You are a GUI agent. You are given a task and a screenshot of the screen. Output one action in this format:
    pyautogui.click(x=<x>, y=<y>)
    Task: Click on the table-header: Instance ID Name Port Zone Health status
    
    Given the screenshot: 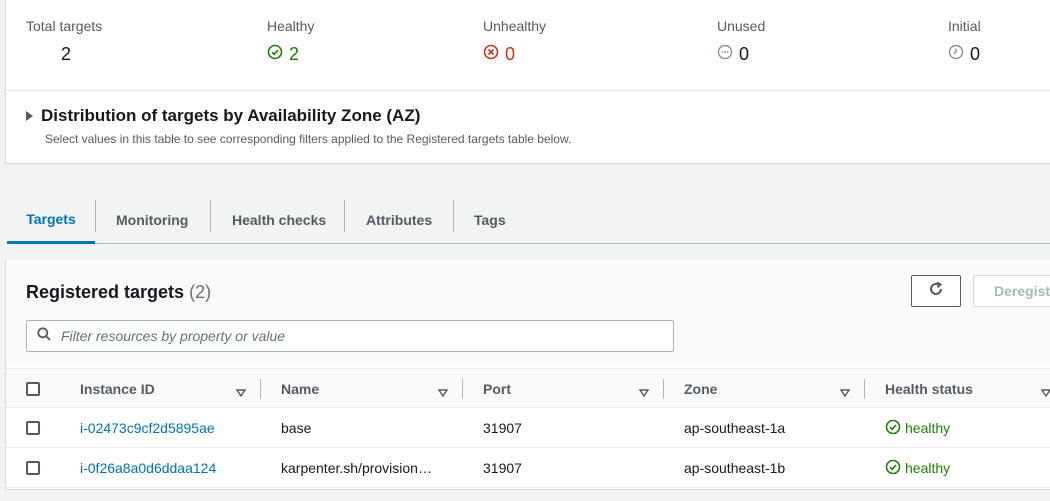 What is the action you would take?
    pyautogui.click(x=528, y=388)
    